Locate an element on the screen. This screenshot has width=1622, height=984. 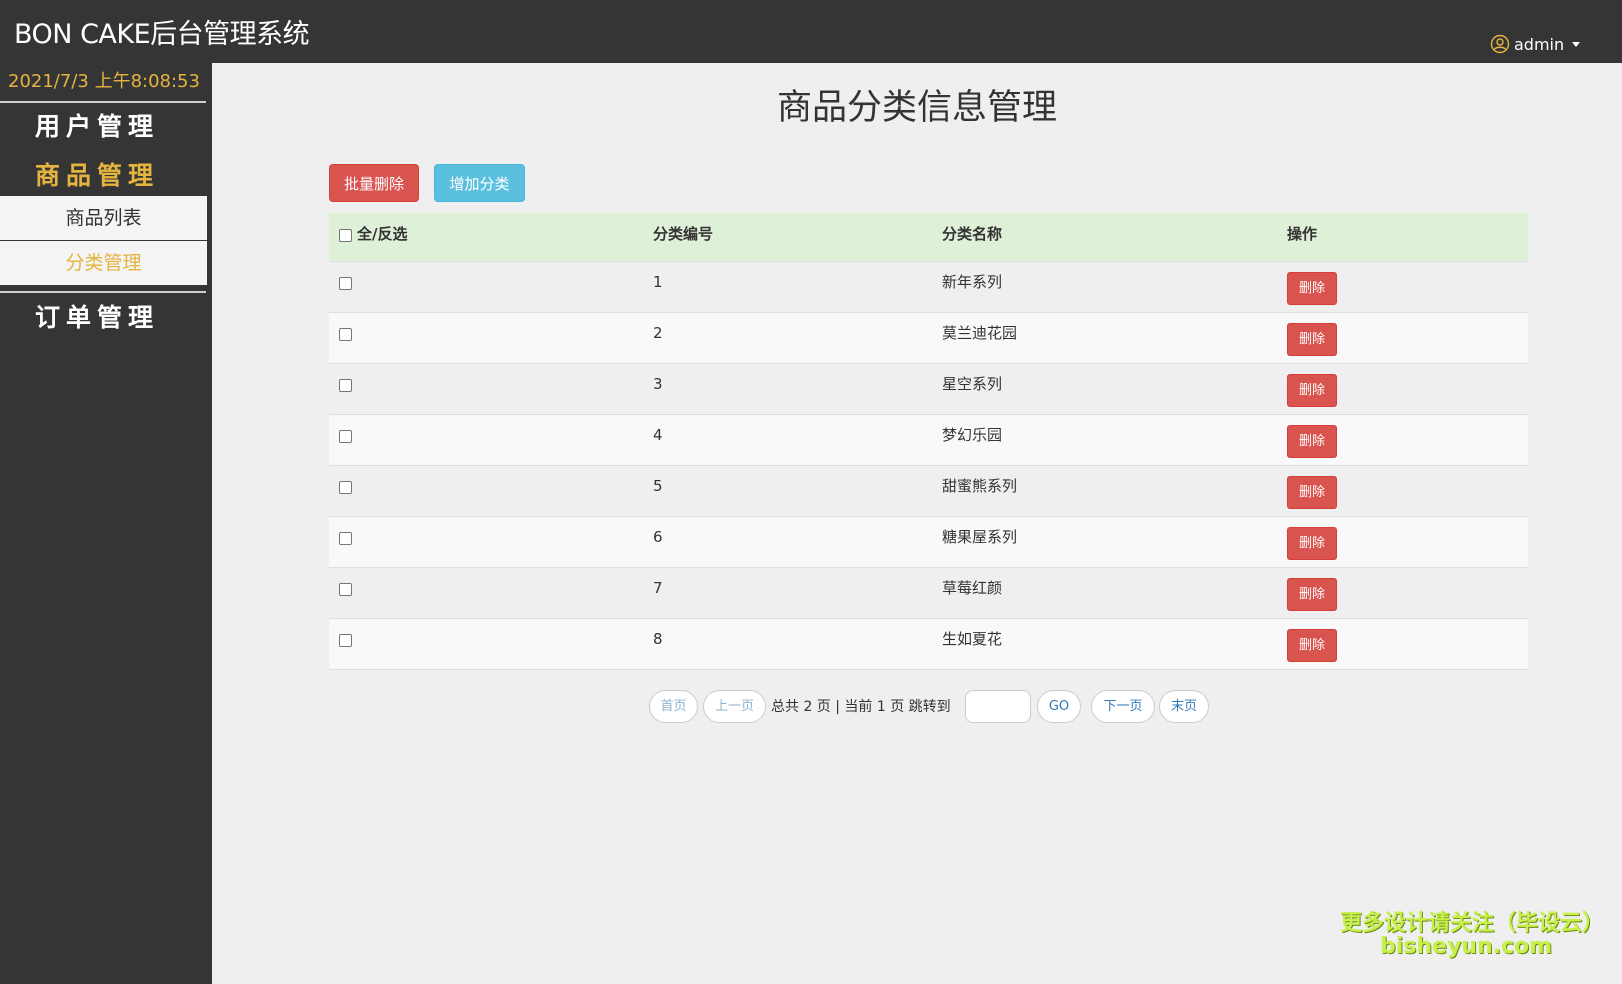
page-jump-input is located at coordinates (998, 706).